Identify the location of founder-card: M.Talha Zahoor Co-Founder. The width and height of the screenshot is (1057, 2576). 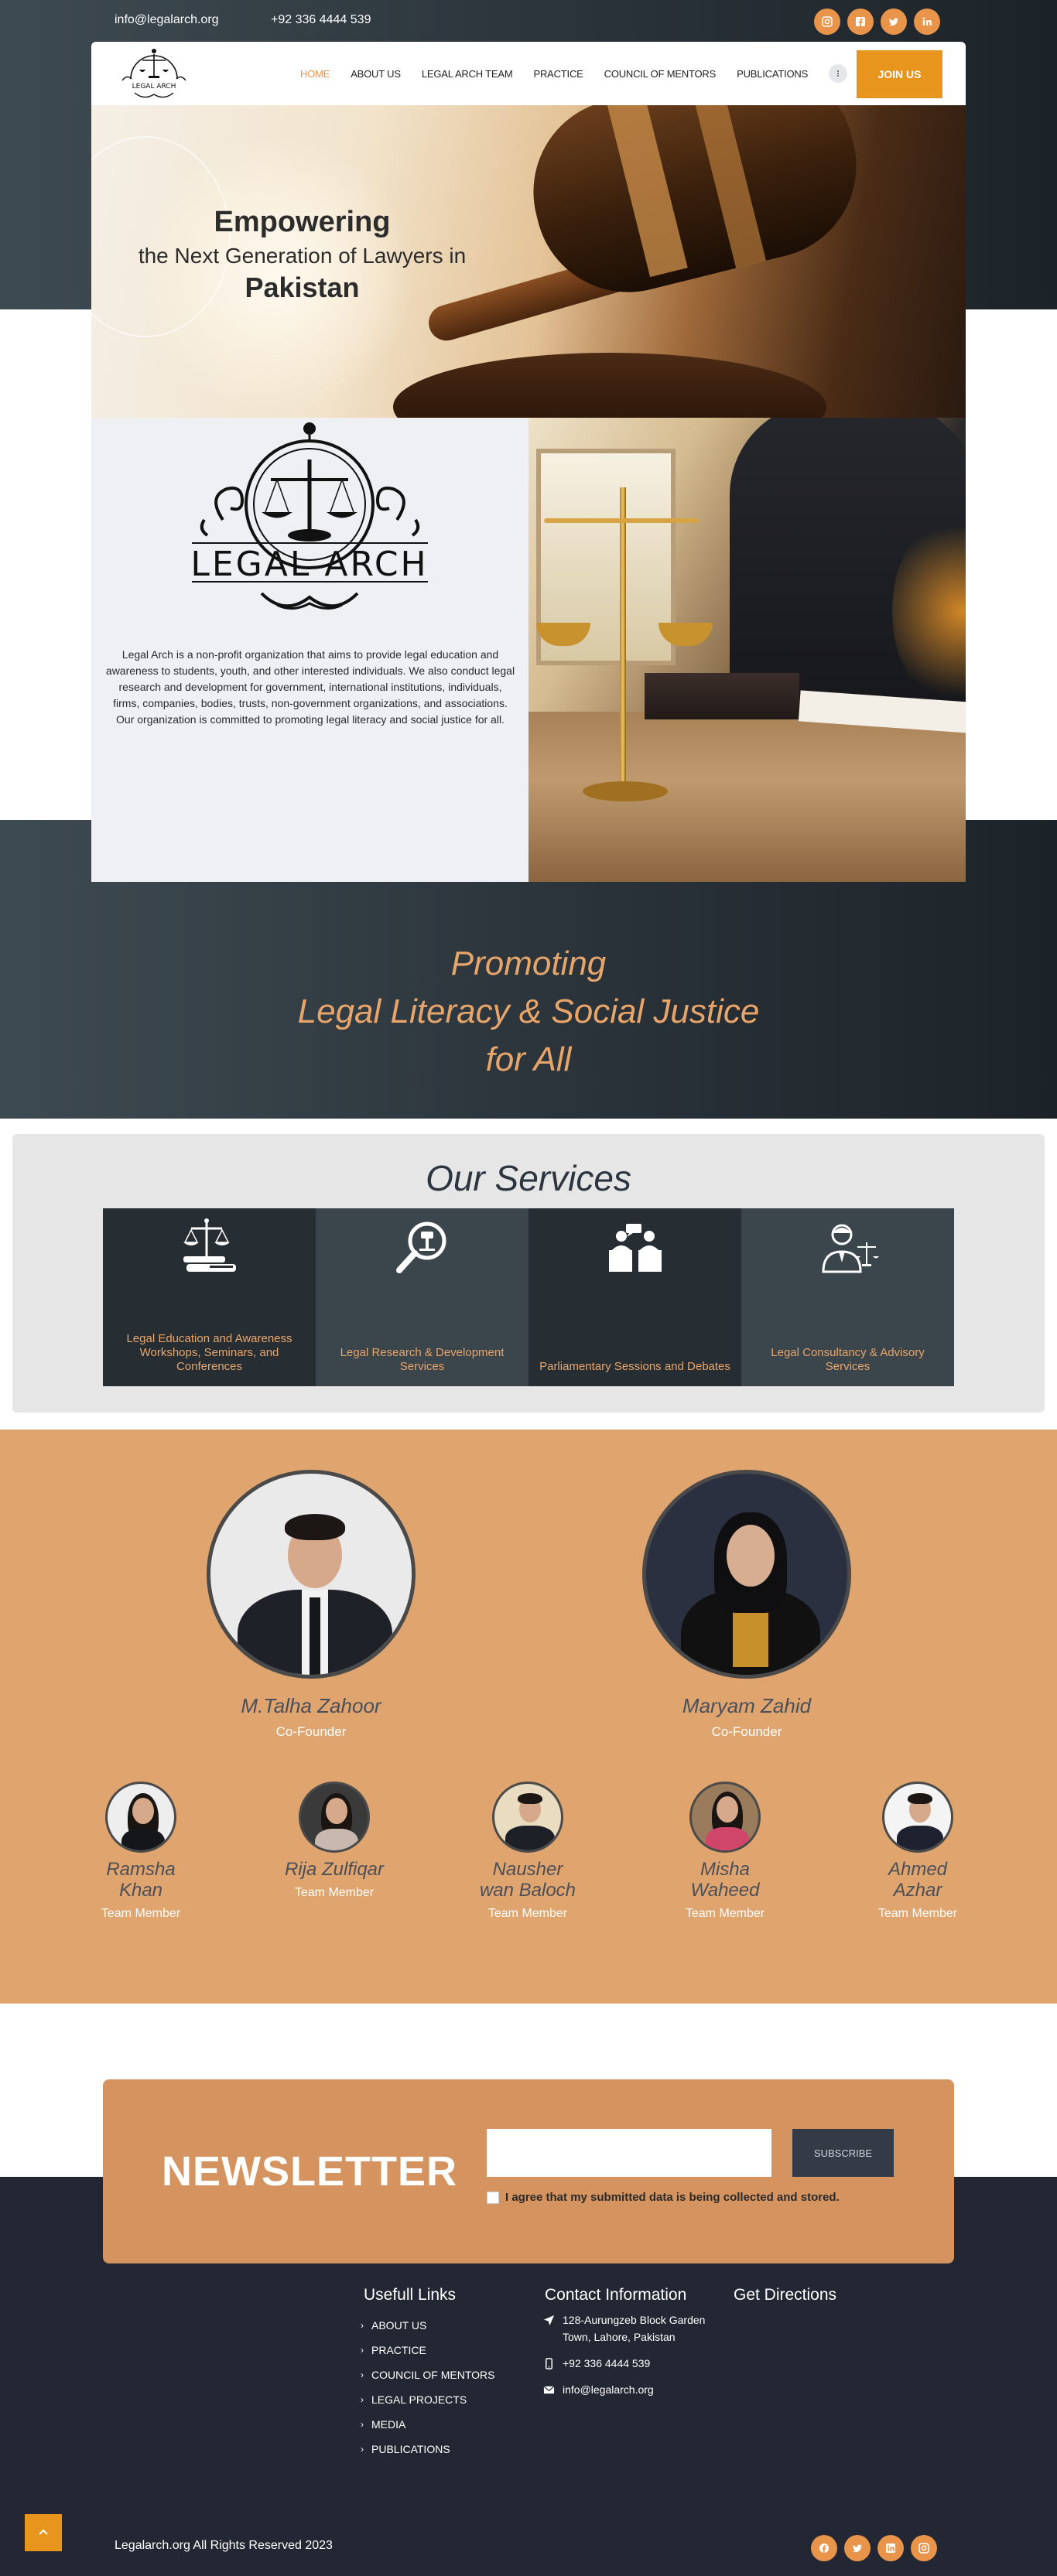
(311, 1605).